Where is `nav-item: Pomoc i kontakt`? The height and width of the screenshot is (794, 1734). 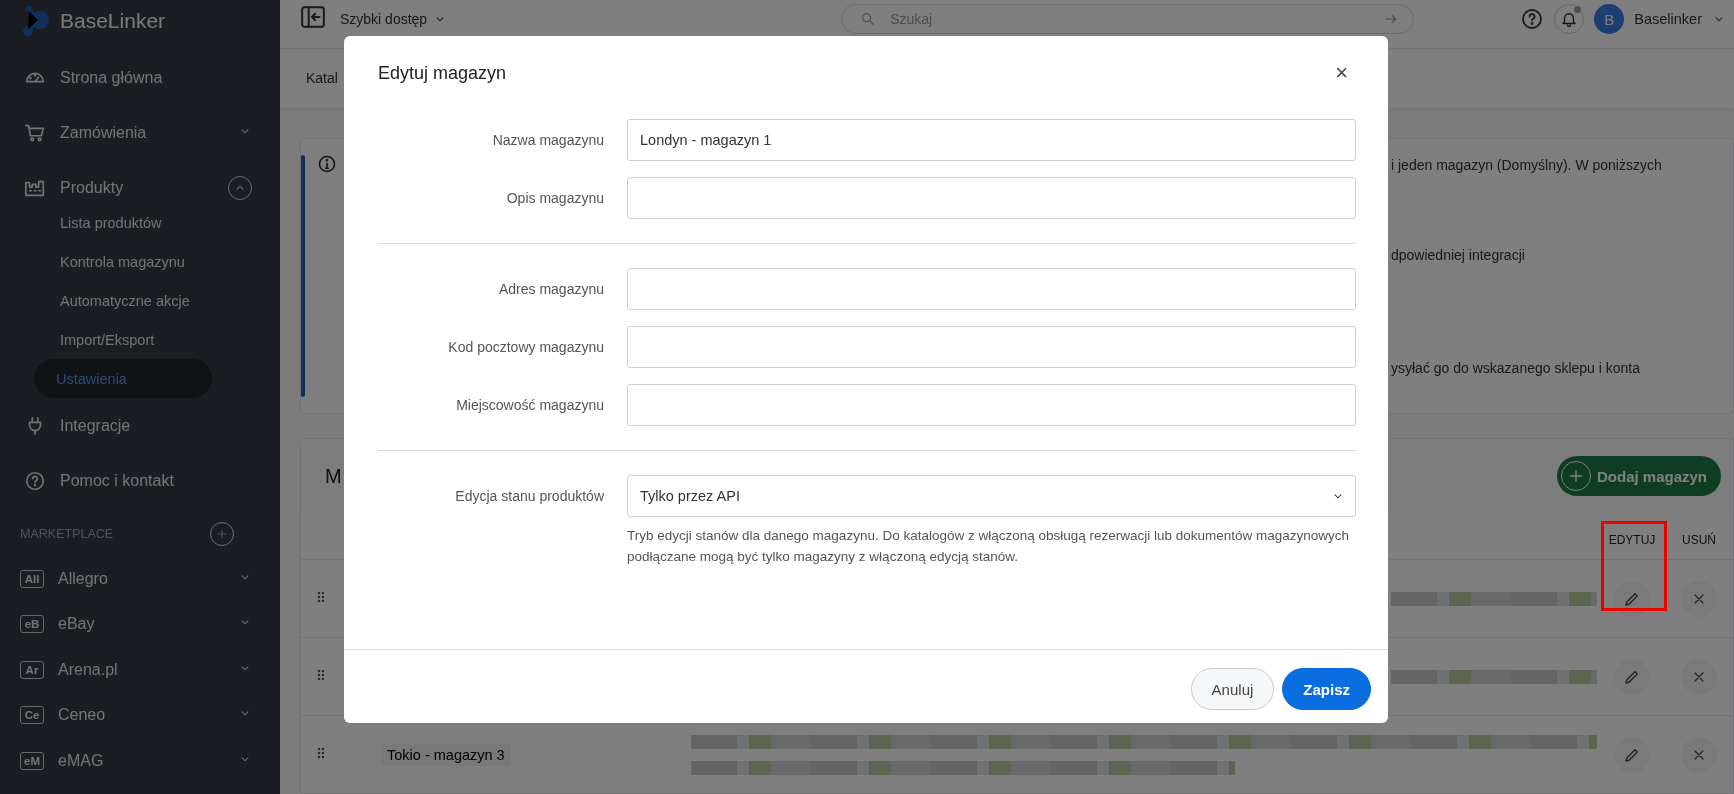 nav-item: Pomoc i kontakt is located at coordinates (140, 480).